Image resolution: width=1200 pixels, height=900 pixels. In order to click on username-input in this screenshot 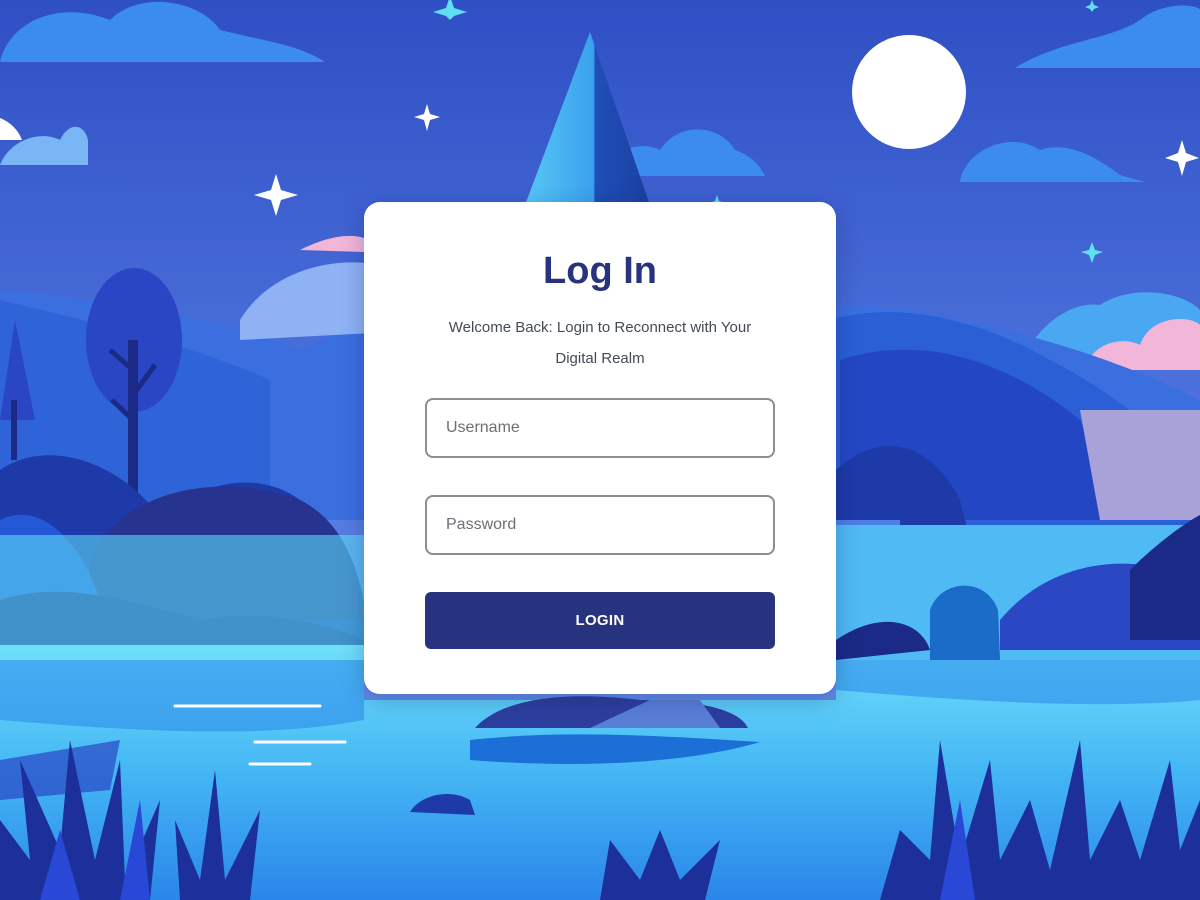, I will do `click(600, 428)`.